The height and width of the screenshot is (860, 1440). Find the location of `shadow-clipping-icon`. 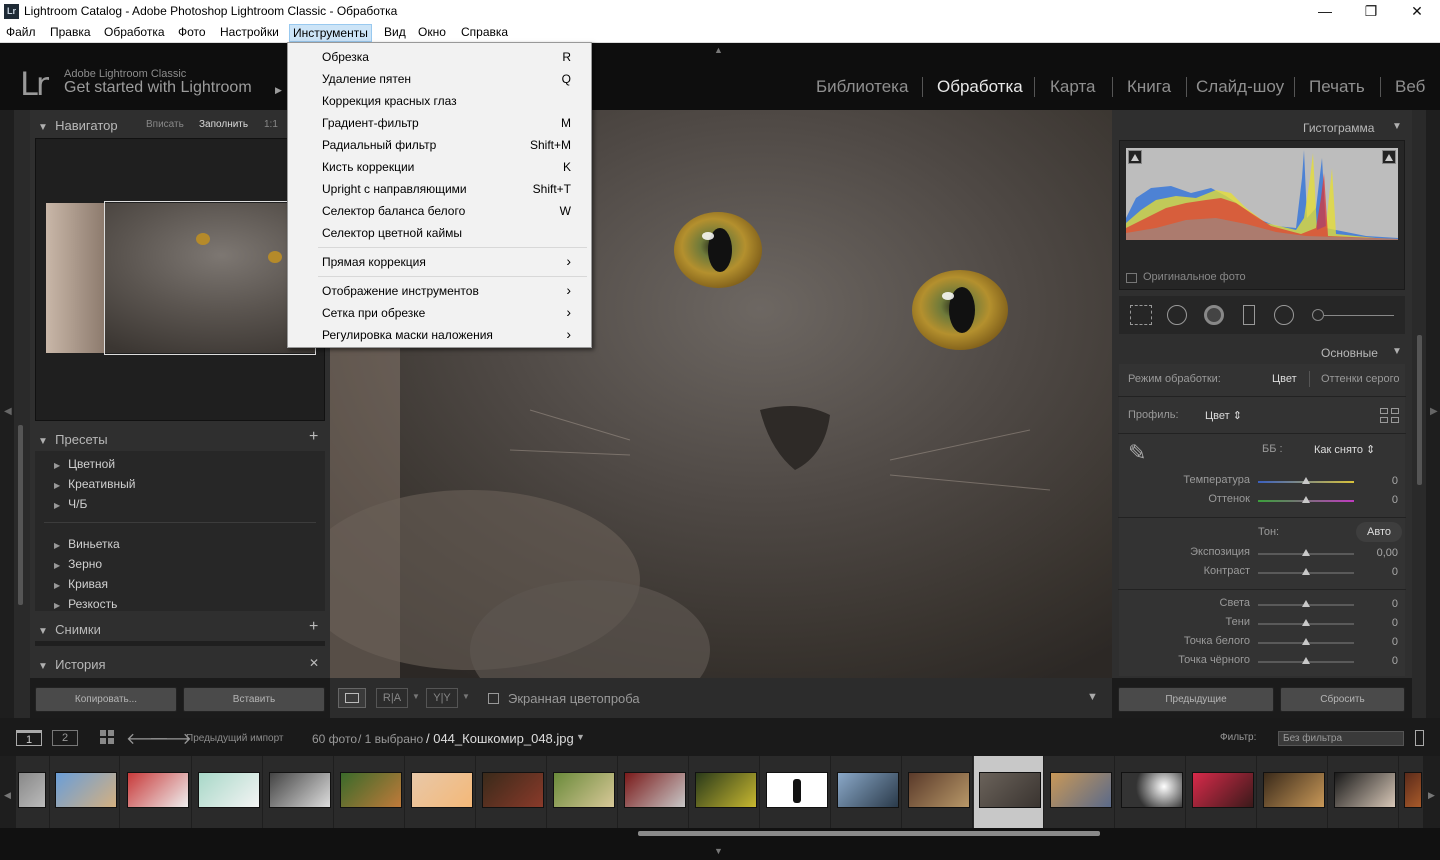

shadow-clipping-icon is located at coordinates (1135, 157).